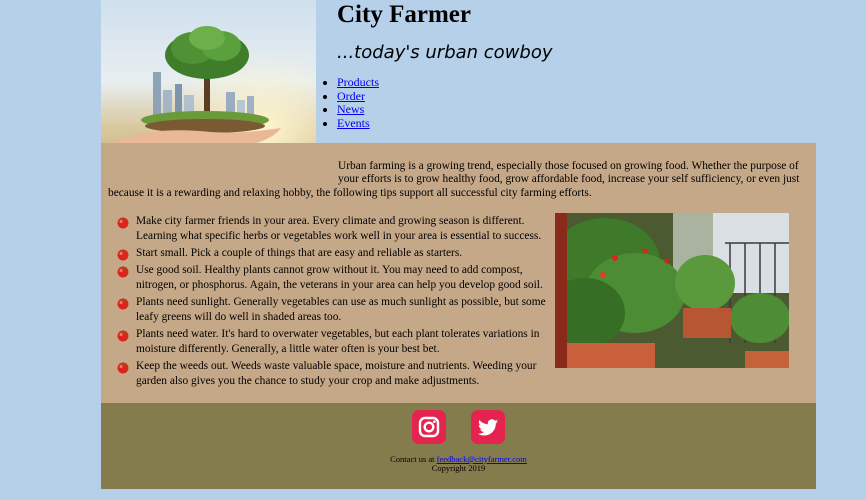 Image resolution: width=866 pixels, height=500 pixels. What do you see at coordinates (350, 109) in the screenshot?
I see `nav-link-news: News` at bounding box center [350, 109].